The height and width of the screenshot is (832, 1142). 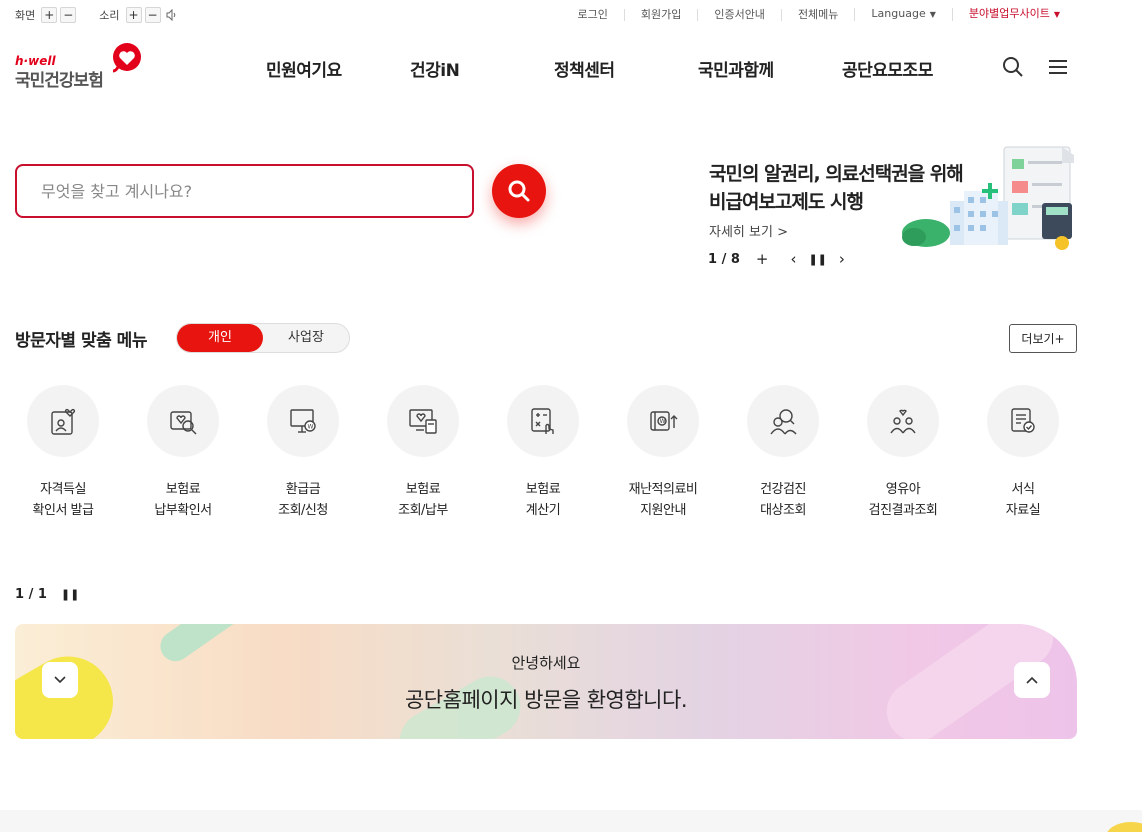 I want to click on quick-menu-label: 지원안내, so click(x=663, y=510).